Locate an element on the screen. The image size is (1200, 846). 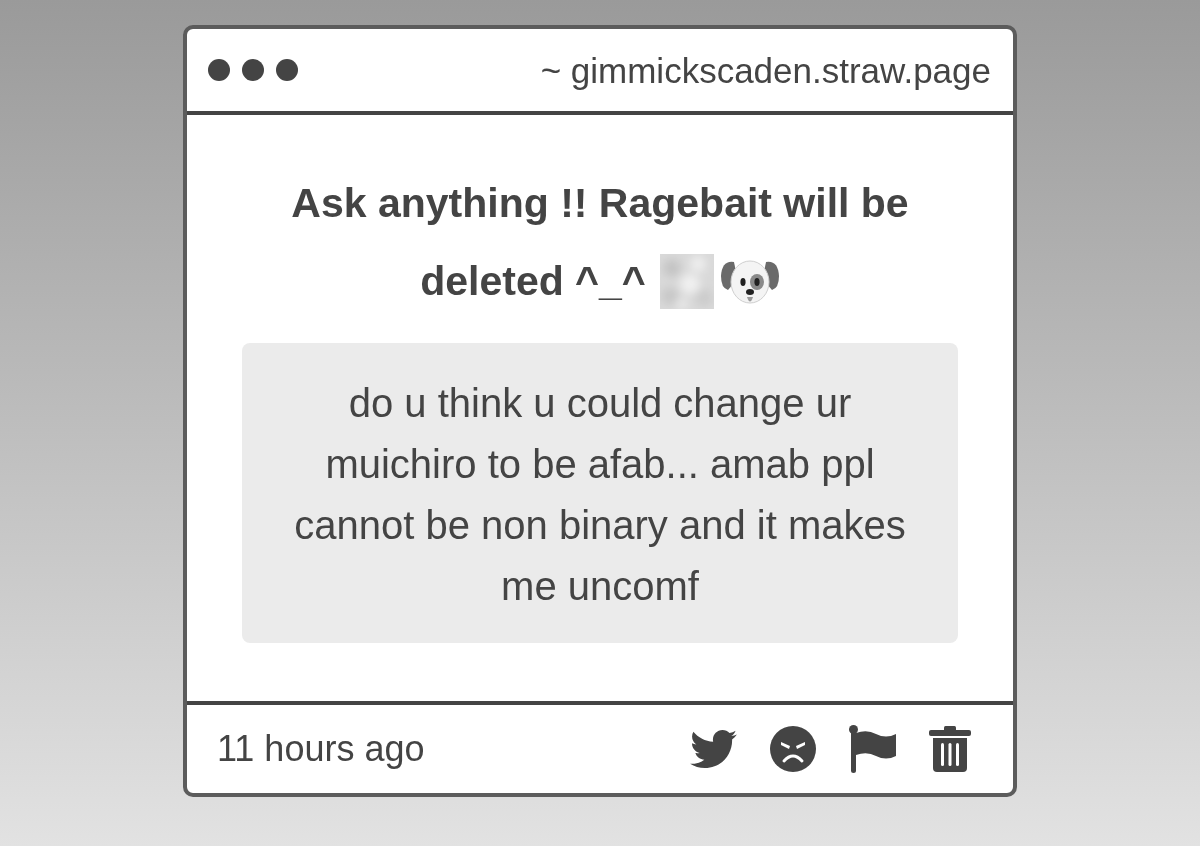
report-button is located at coordinates (872, 749).